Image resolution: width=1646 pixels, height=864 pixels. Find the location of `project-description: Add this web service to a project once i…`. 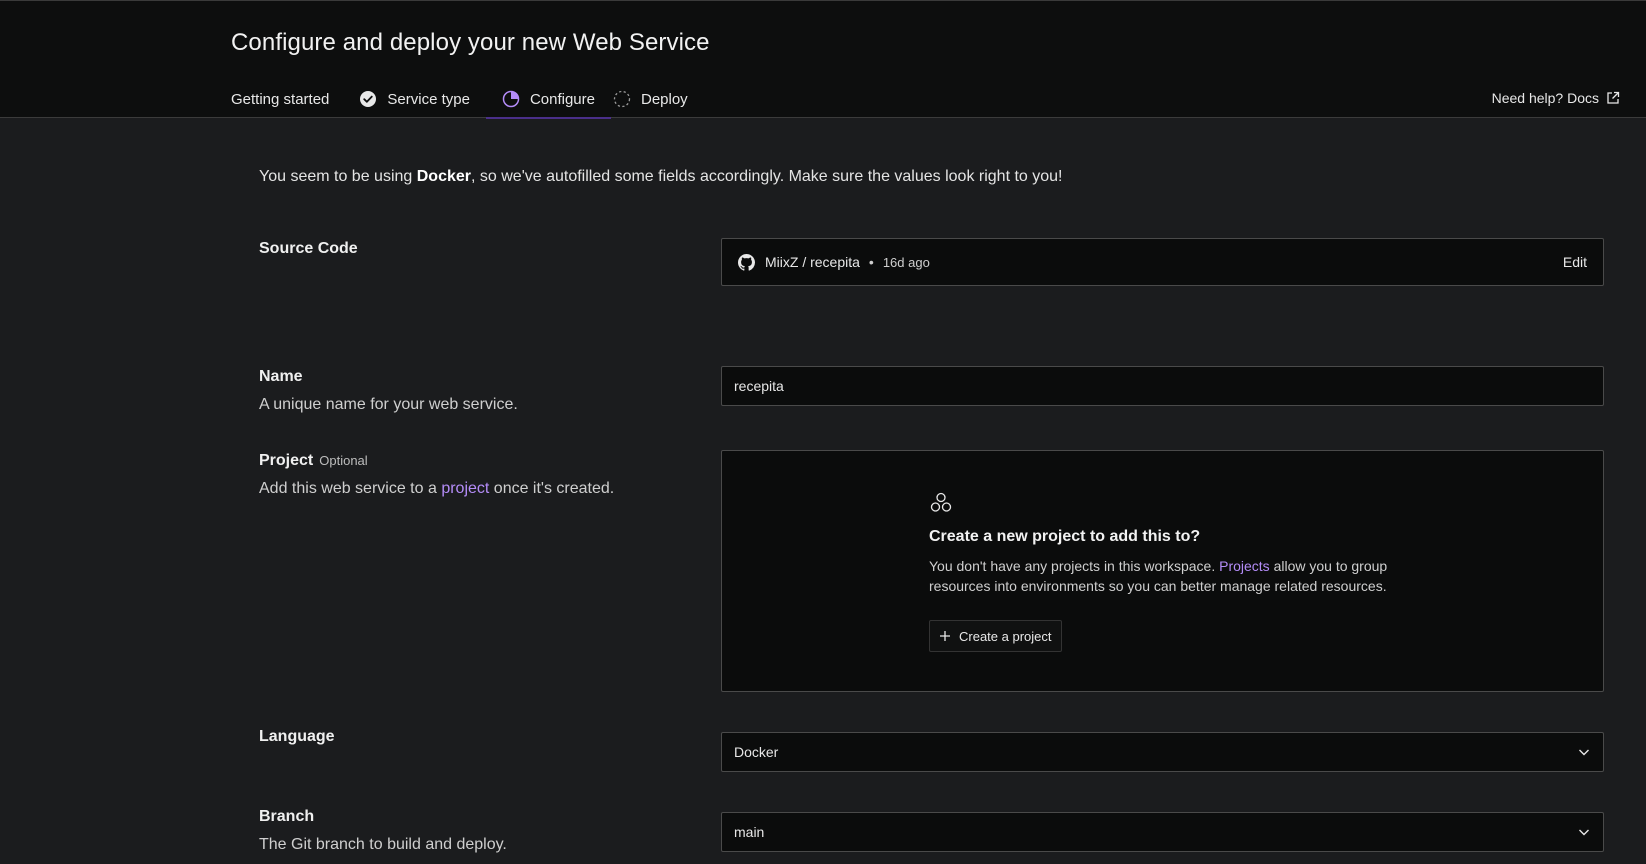

project-description: Add this web service to a project once i… is located at coordinates (436, 489).